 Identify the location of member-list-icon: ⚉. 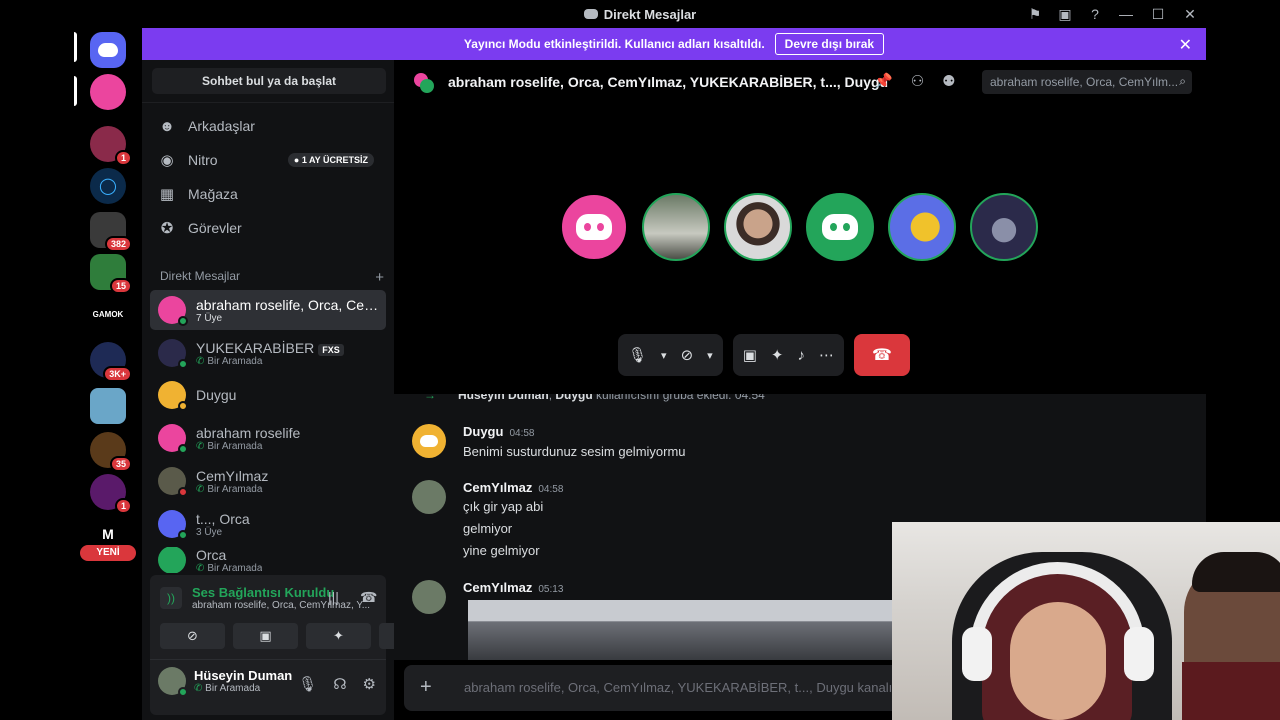
(948, 81).